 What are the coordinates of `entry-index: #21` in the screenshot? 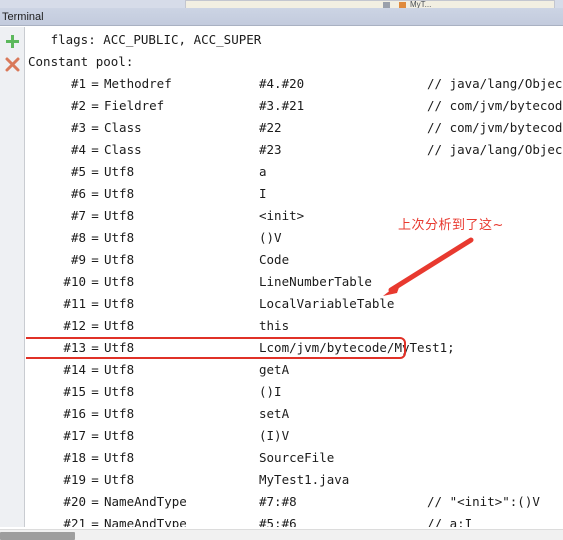 It's located at (74, 521).